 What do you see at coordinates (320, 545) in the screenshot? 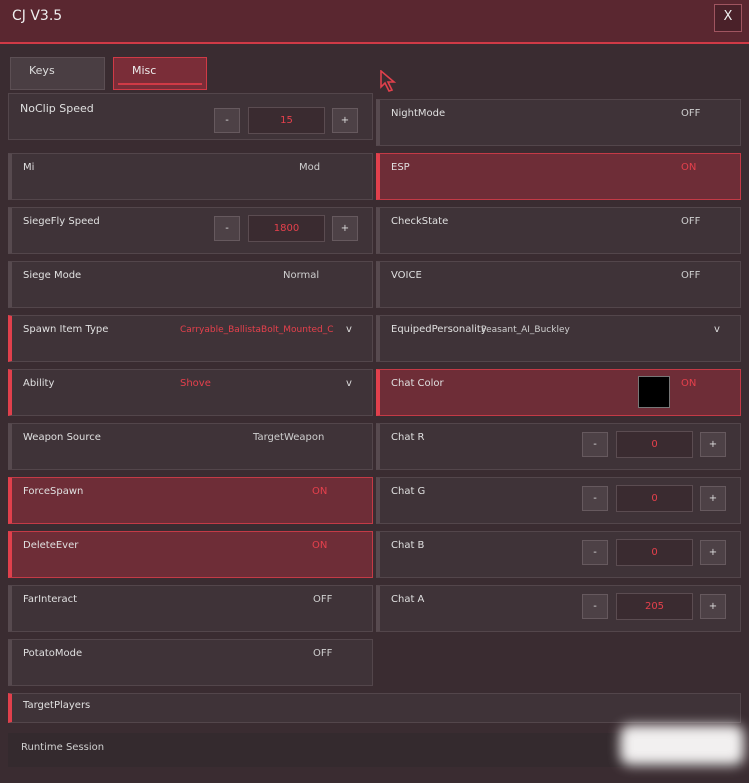
I see `delete-ever-value: ON` at bounding box center [320, 545].